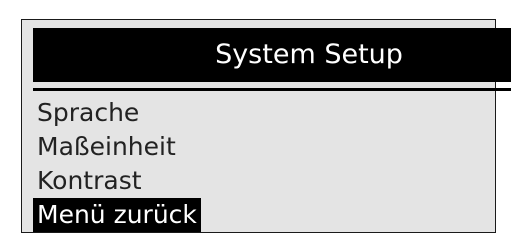 The width and height of the screenshot is (521, 242). What do you see at coordinates (106, 147) in the screenshot?
I see `menu-item-masseinheit: Maßeinheit` at bounding box center [106, 147].